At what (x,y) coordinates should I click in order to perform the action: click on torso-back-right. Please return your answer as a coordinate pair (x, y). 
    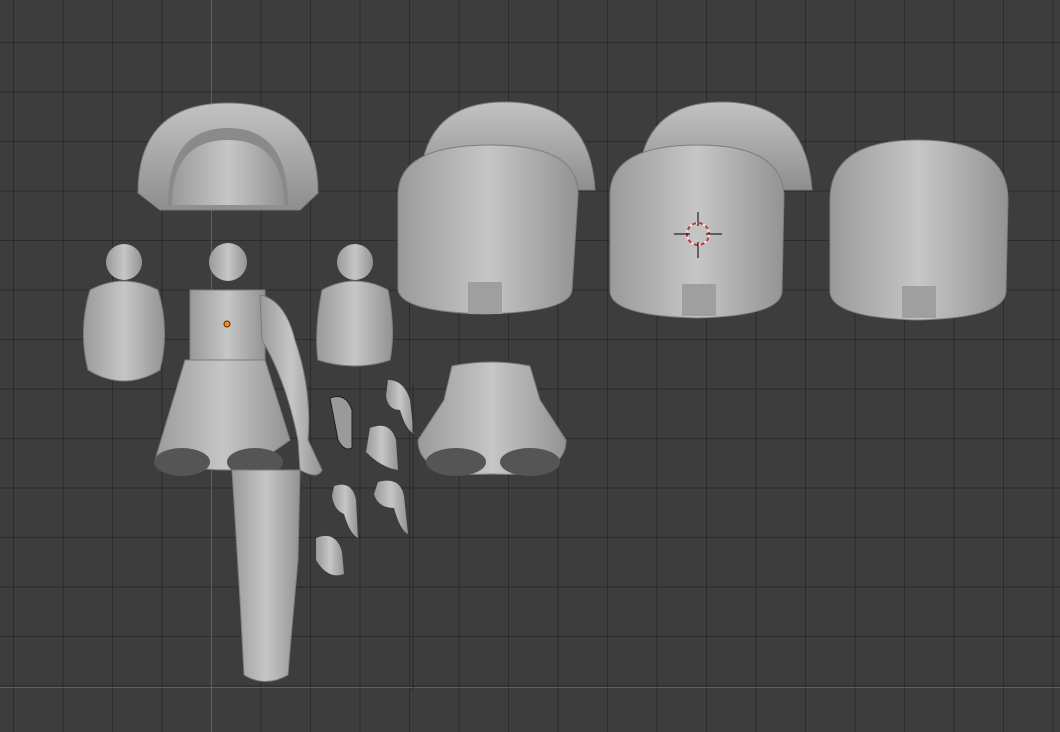
    Looking at the image, I should click on (355, 305).